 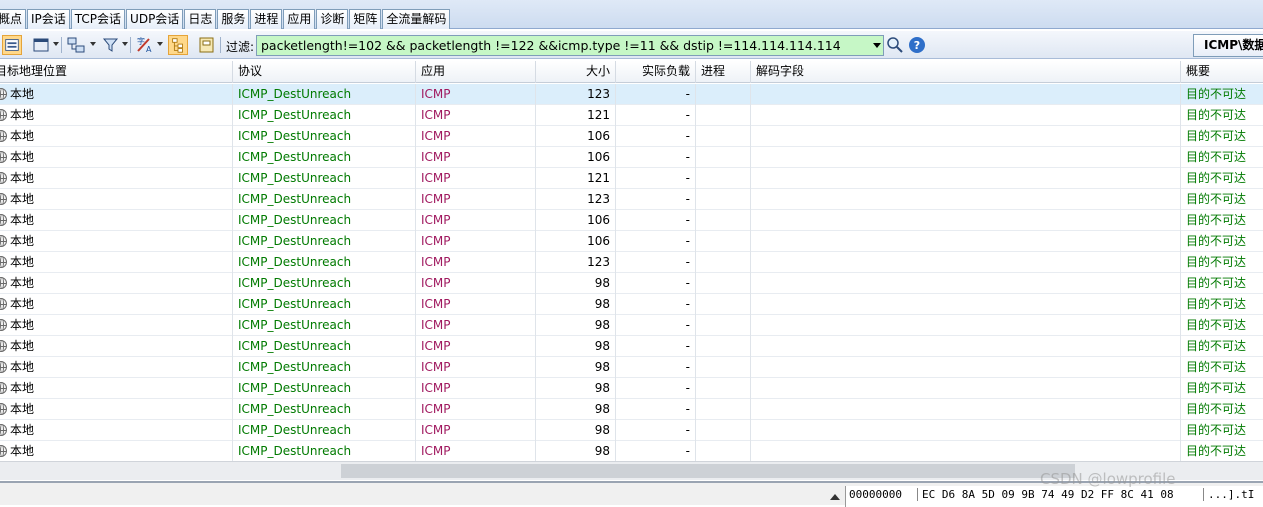 What do you see at coordinates (3, 430) in the screenshot?
I see `globe-icon` at bounding box center [3, 430].